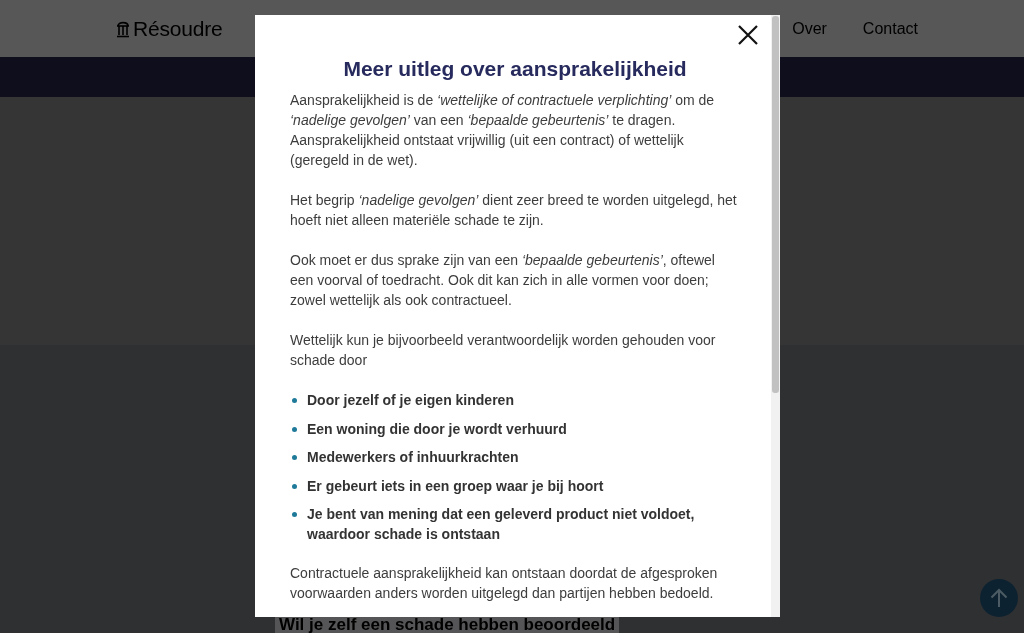 Image resolution: width=1024 pixels, height=633 pixels. I want to click on list-item: Medewerkers of inhuurkrachten, so click(413, 457).